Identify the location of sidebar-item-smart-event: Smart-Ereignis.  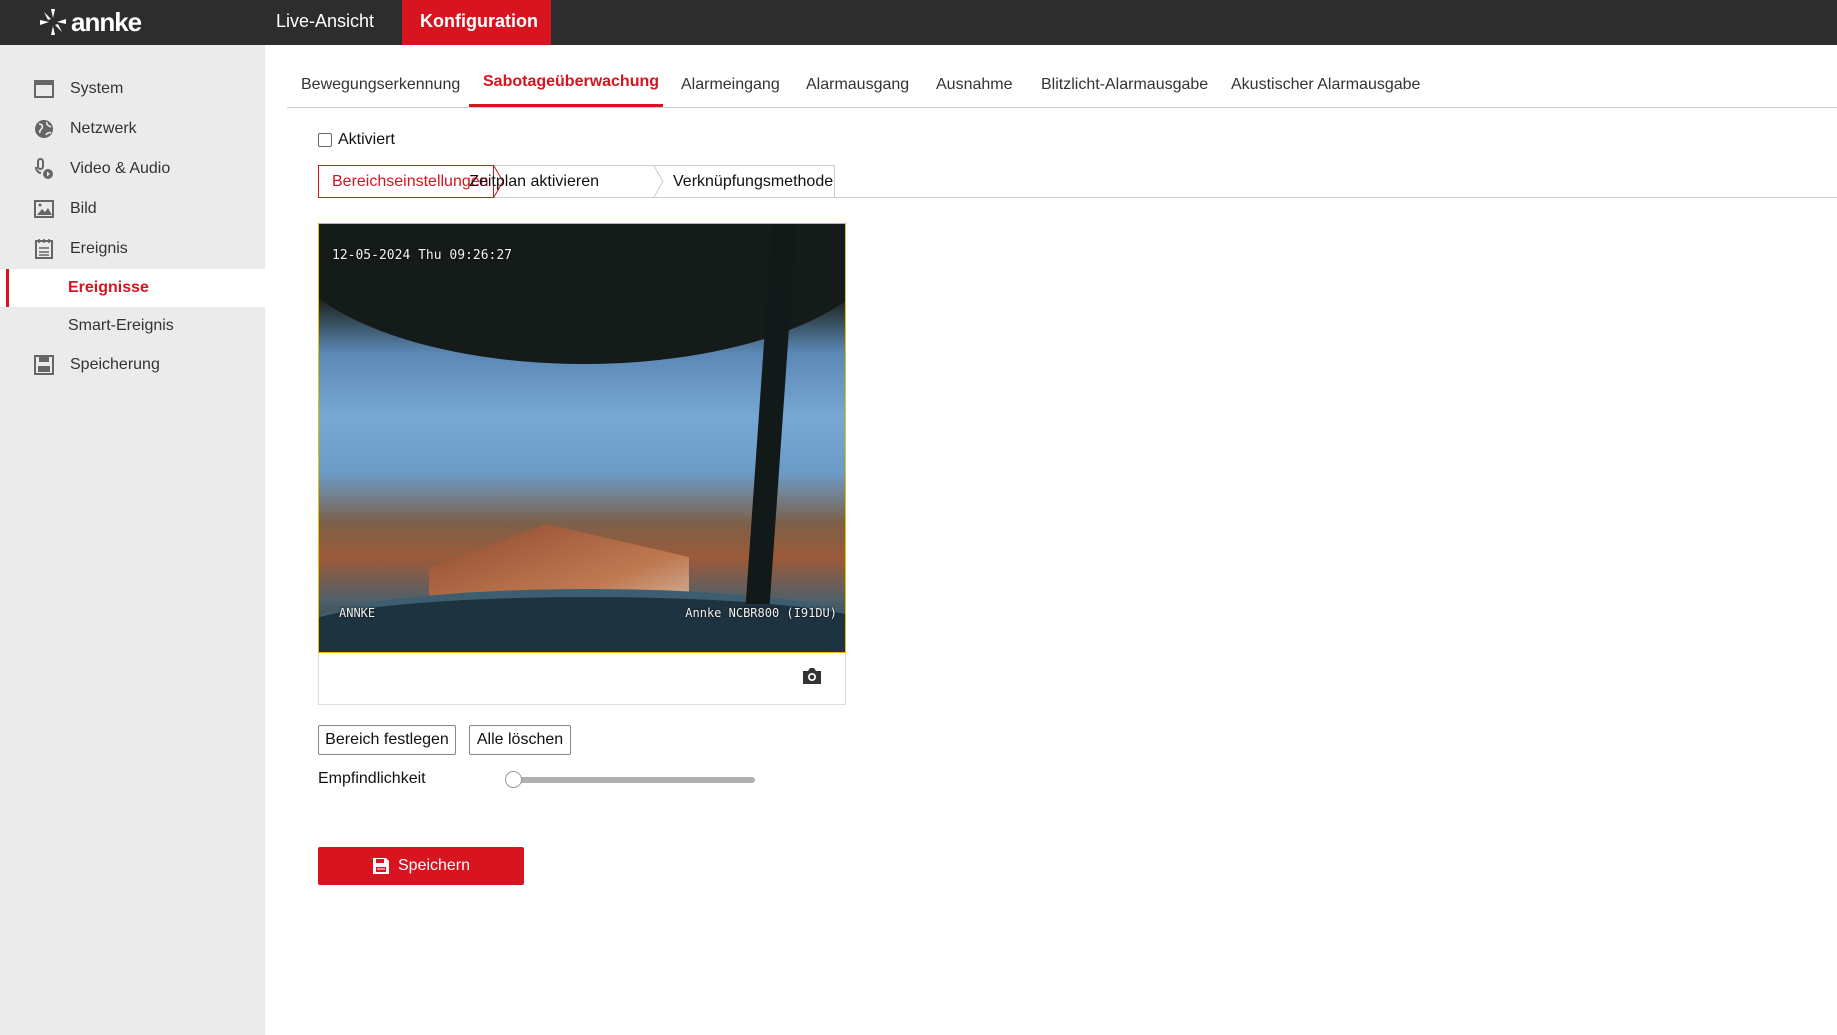
(132, 326).